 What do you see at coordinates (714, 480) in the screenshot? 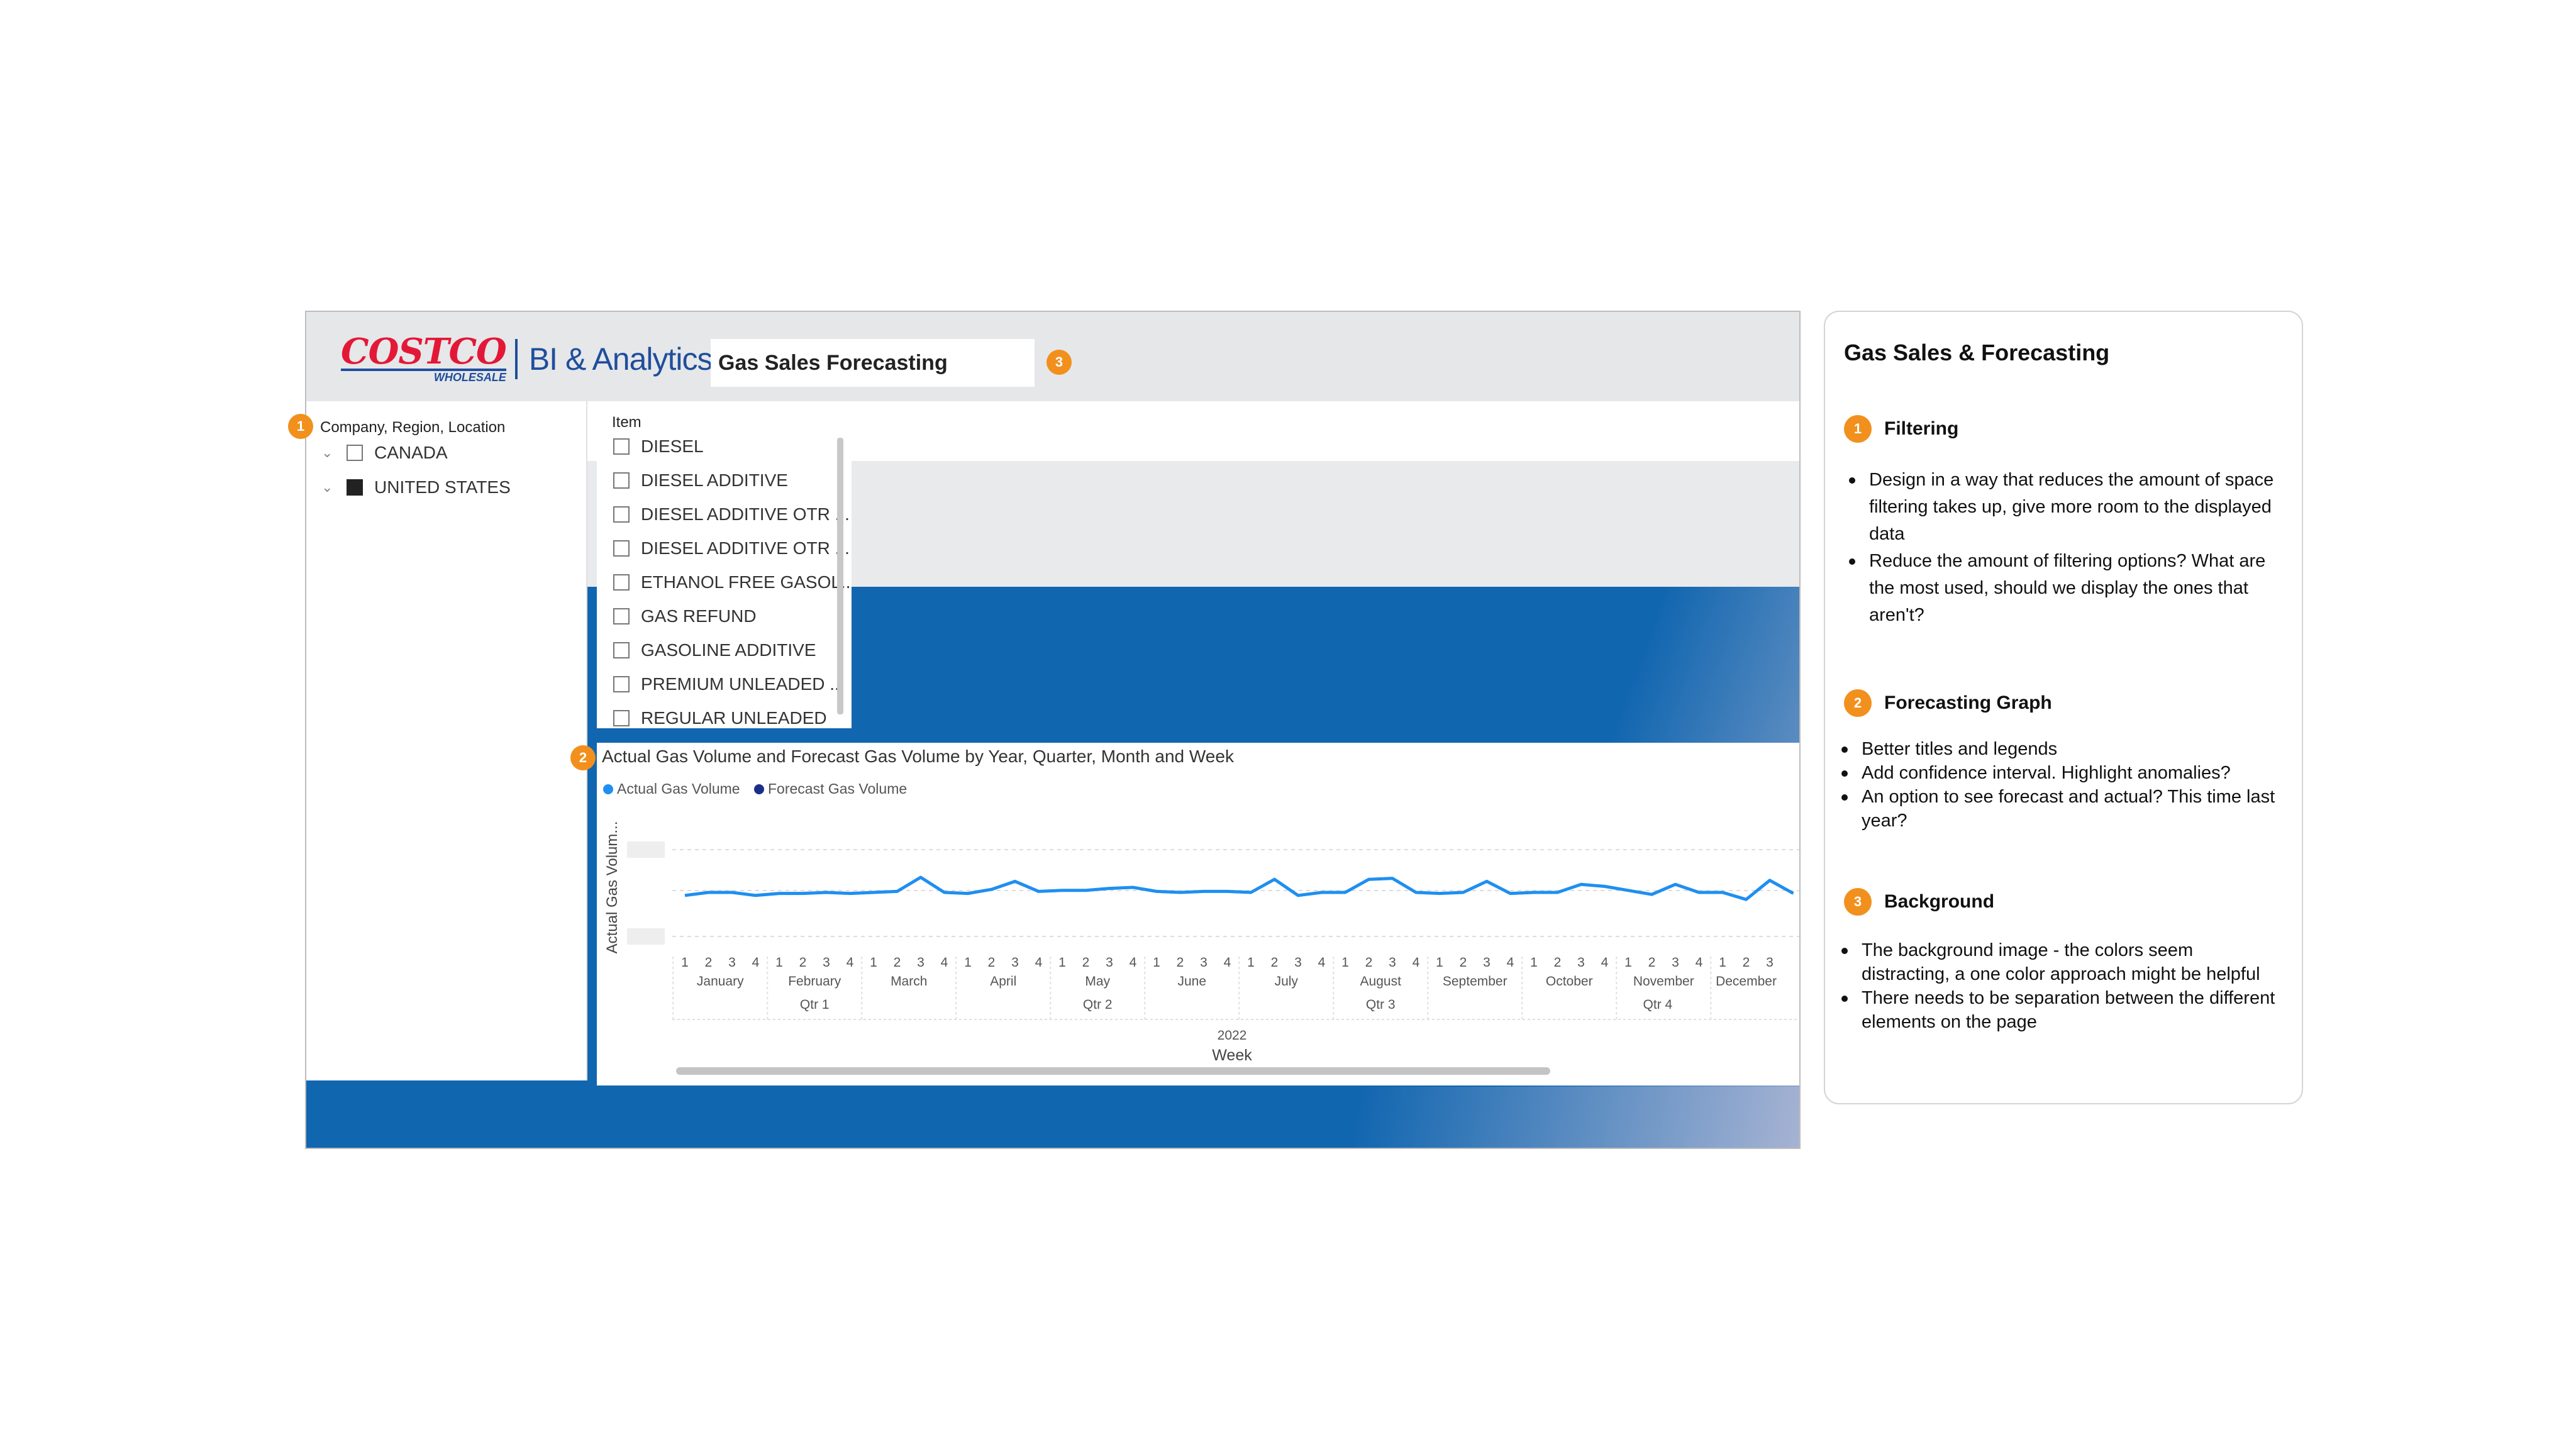
I see `item-option-label: DIESEL ADDITIVE` at bounding box center [714, 480].